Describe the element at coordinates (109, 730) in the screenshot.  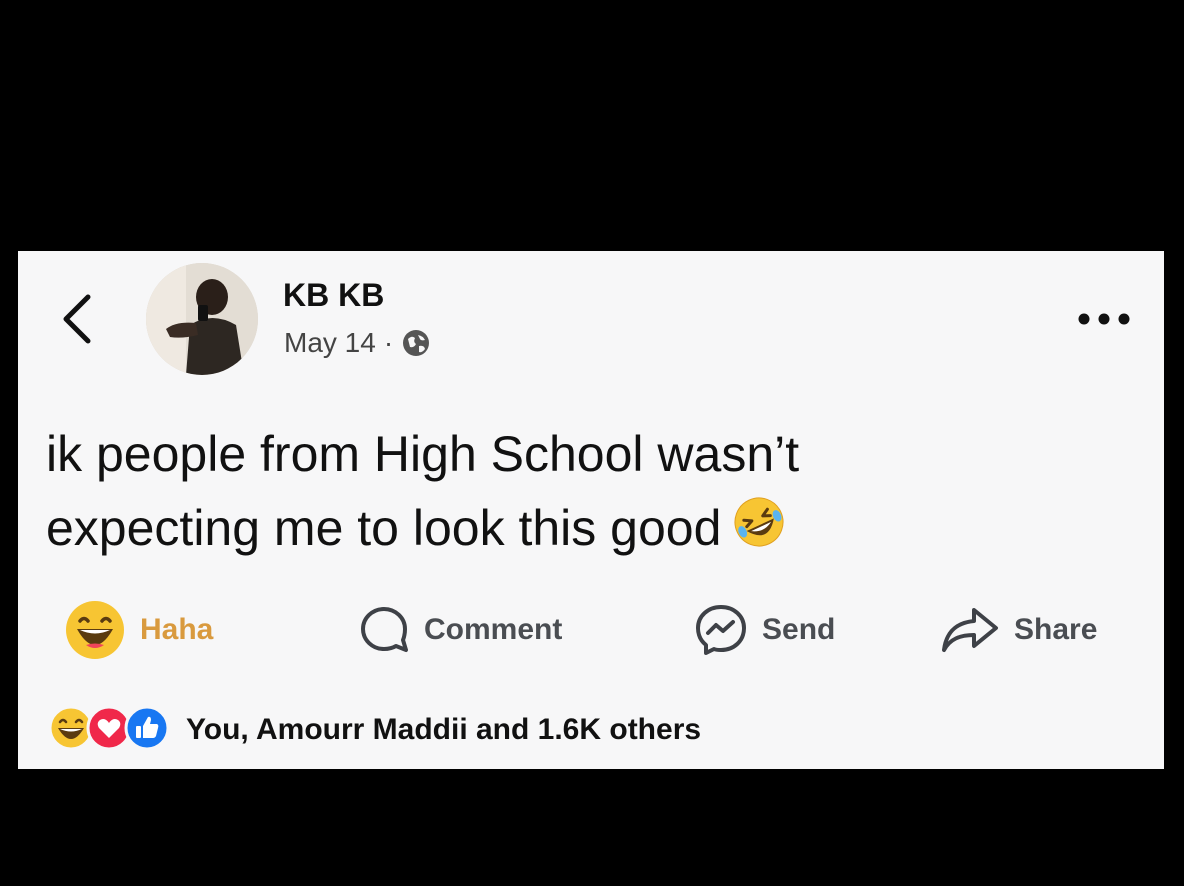
I see `reaction-icons` at that location.